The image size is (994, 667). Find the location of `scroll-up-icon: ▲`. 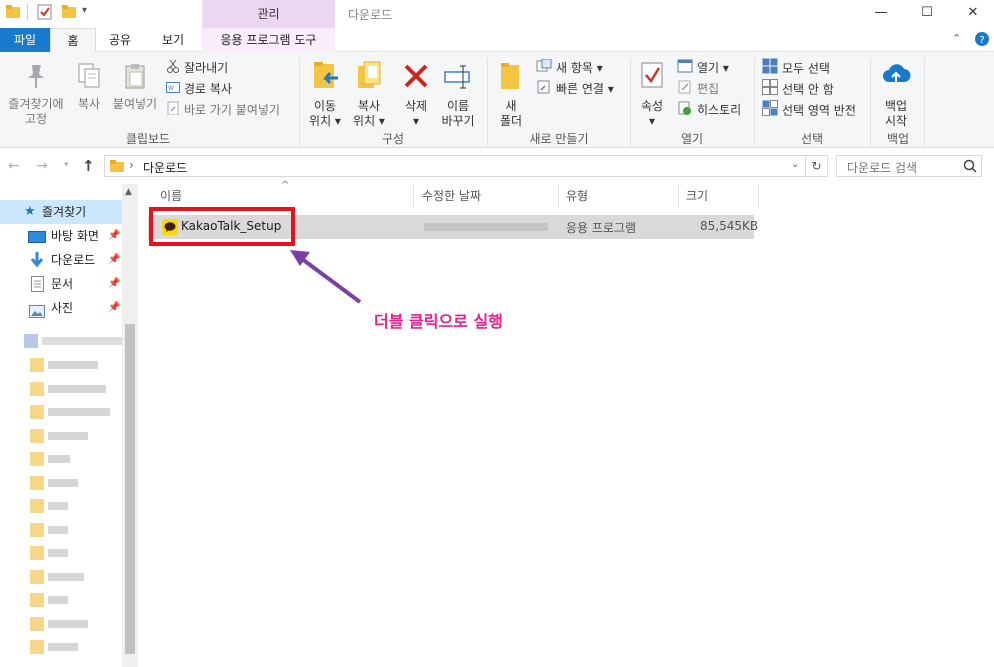

scroll-up-icon: ▲ is located at coordinates (128, 192).